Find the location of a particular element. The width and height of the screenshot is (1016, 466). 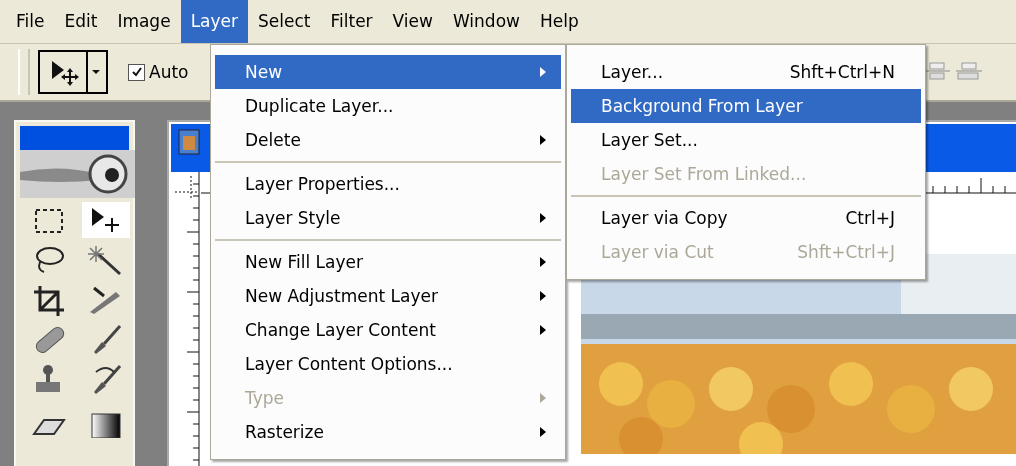

menu-bar-item: View is located at coordinates (412, 21).